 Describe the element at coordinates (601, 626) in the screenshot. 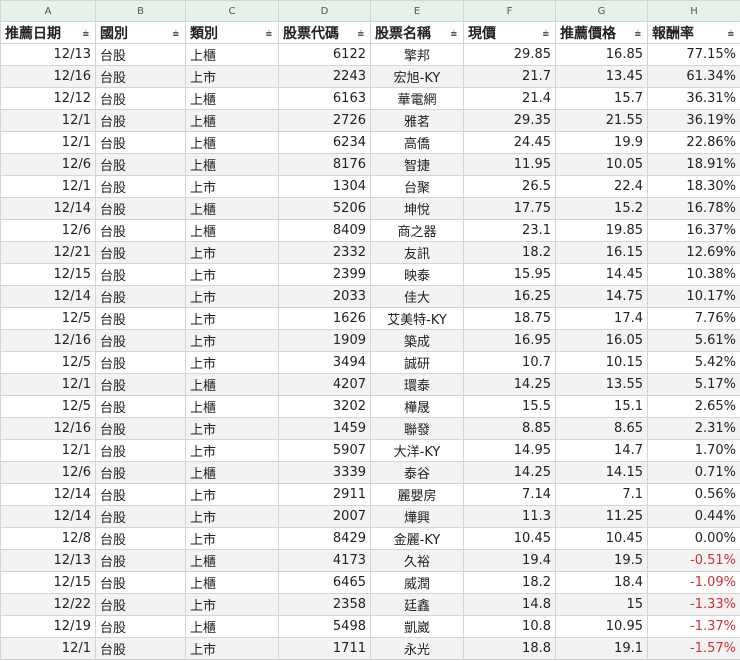

I see `cell: 10.95` at that location.